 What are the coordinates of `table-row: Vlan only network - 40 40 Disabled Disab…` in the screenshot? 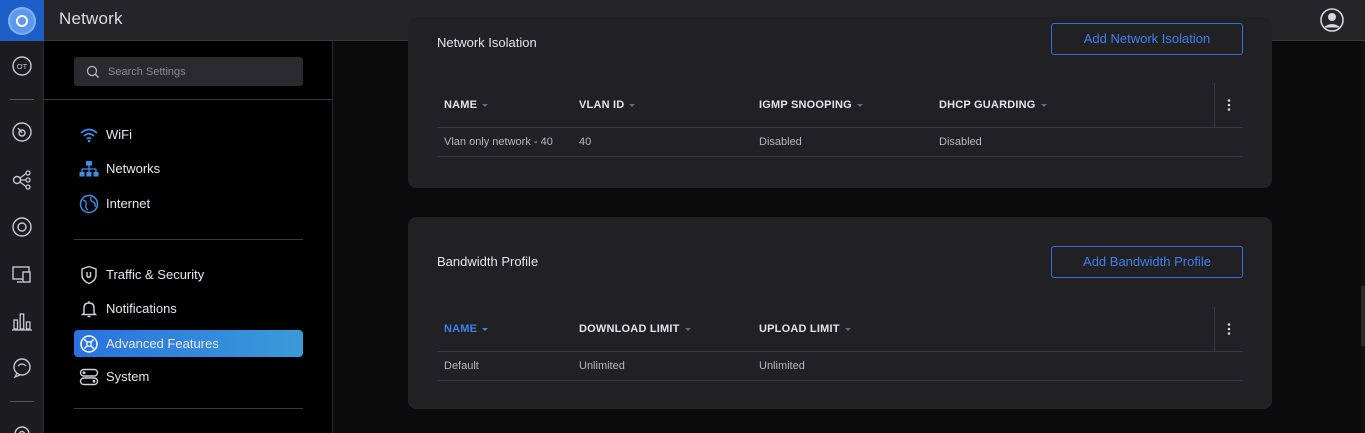 It's located at (840, 142).